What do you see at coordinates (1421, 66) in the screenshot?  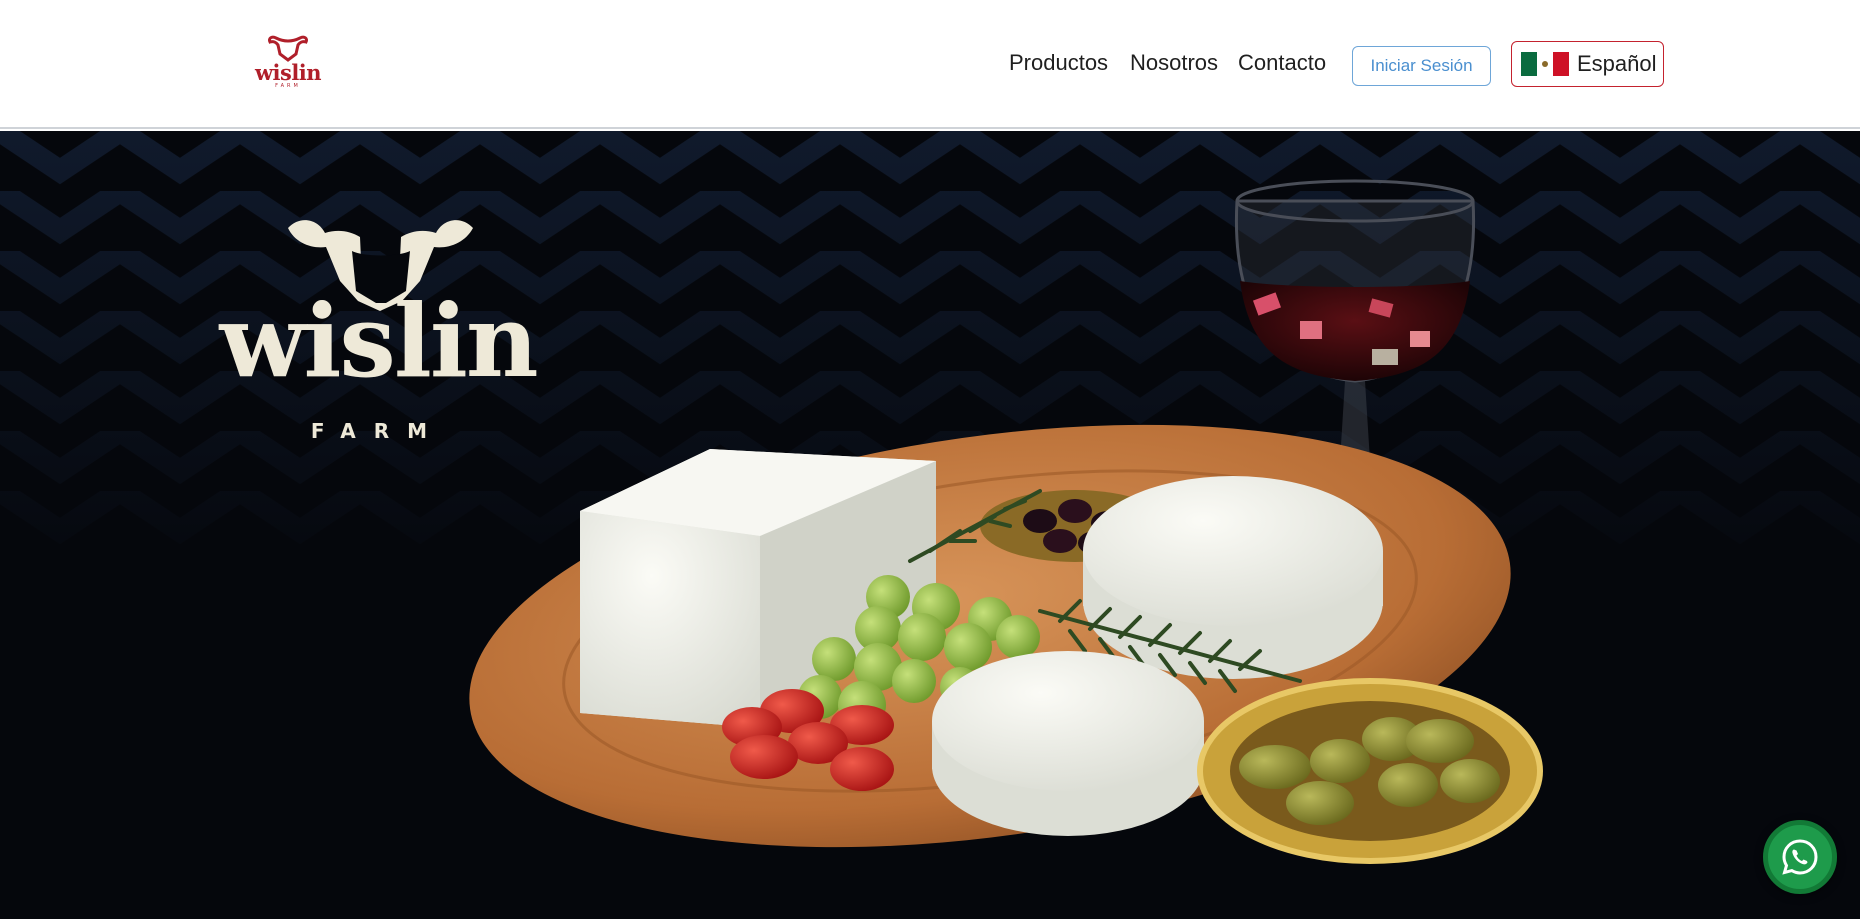 I see `login-button: Iniciar Sesión` at bounding box center [1421, 66].